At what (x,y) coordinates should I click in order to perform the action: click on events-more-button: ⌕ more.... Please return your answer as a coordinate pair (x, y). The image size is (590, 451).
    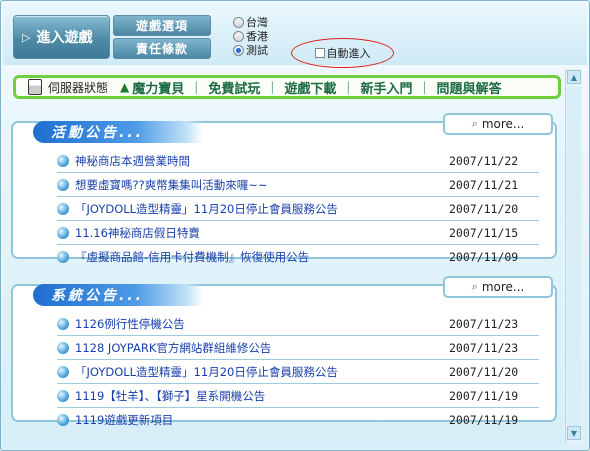
    Looking at the image, I should click on (498, 124).